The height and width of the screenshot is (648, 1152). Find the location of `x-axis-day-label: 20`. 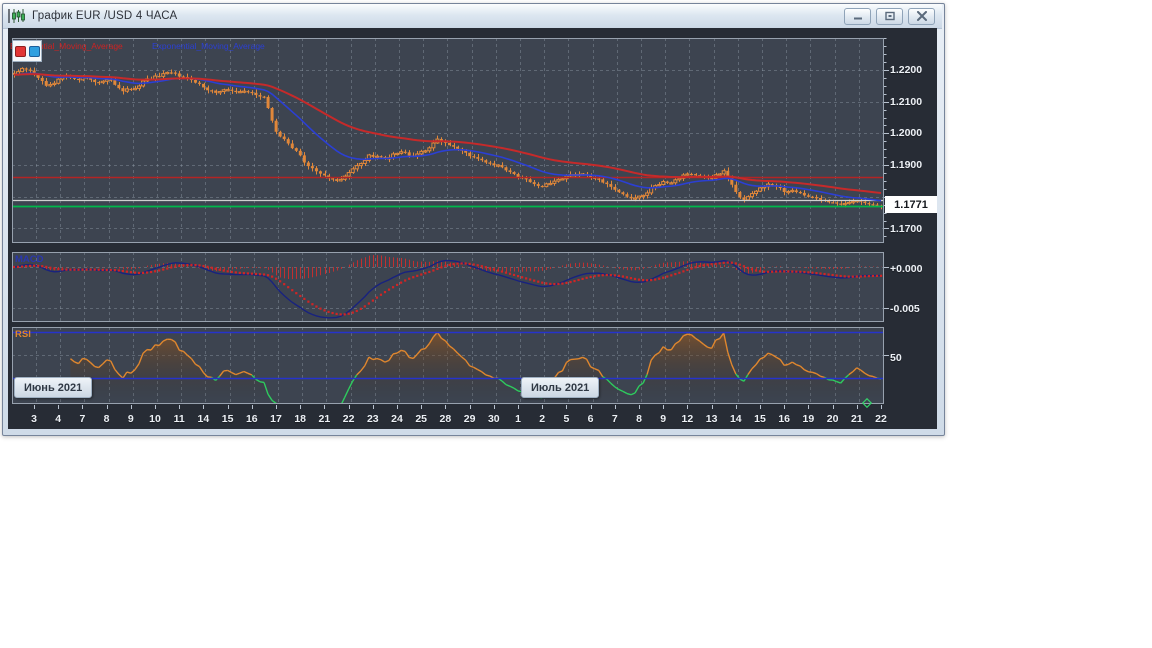

x-axis-day-label: 20 is located at coordinates (832, 419).